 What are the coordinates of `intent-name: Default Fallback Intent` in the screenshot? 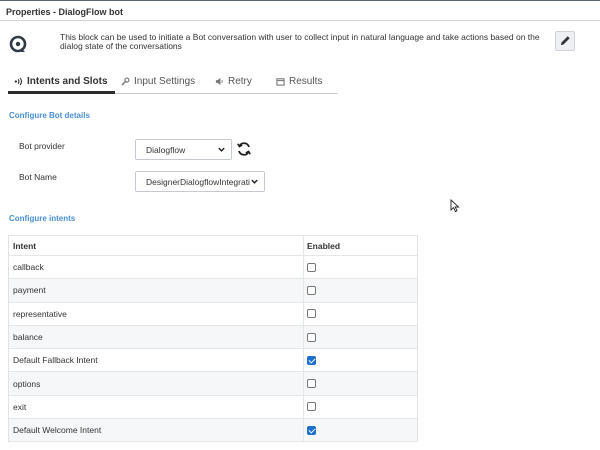 It's located at (55, 360).